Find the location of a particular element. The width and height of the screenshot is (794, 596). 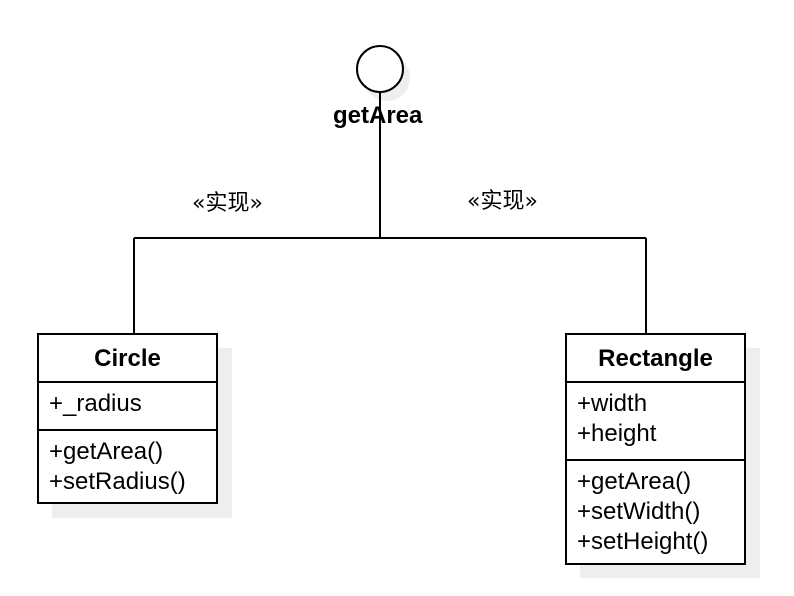

rectangle-attribute-width: +width is located at coordinates (612, 403).